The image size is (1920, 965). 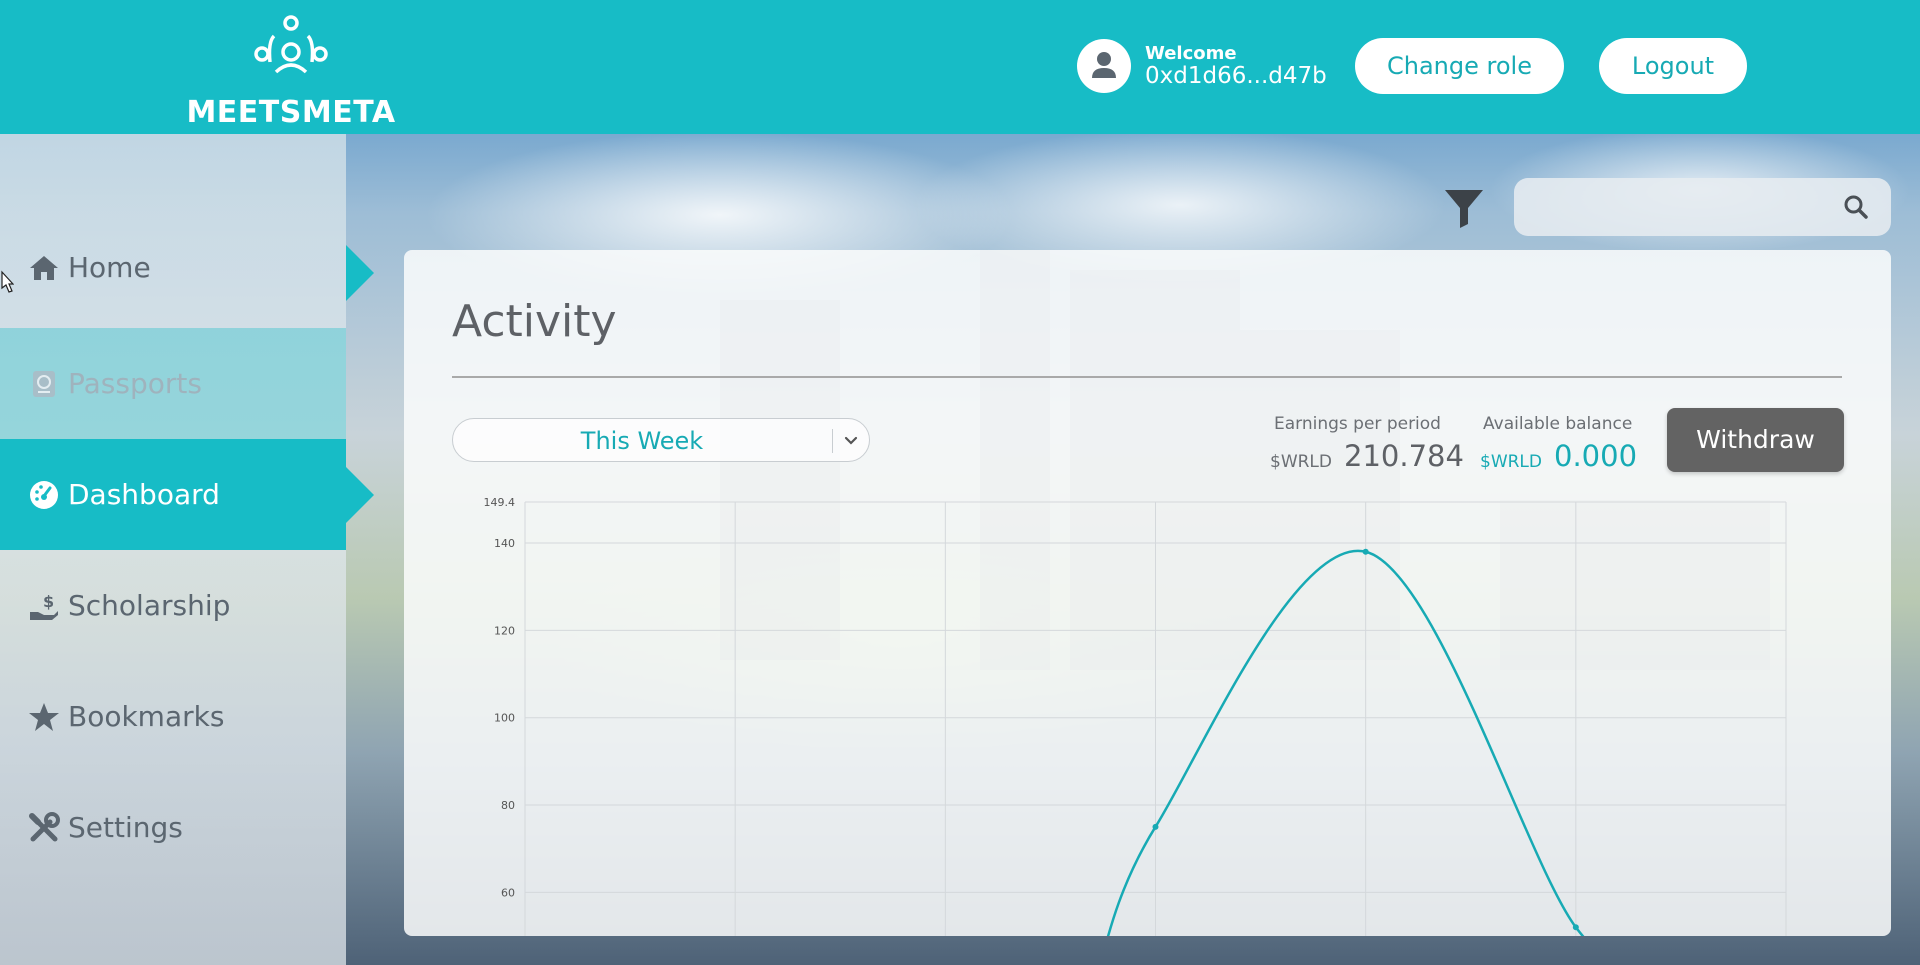 I want to click on wallet-address: 0xd1d66...d47b, so click(x=1236, y=76).